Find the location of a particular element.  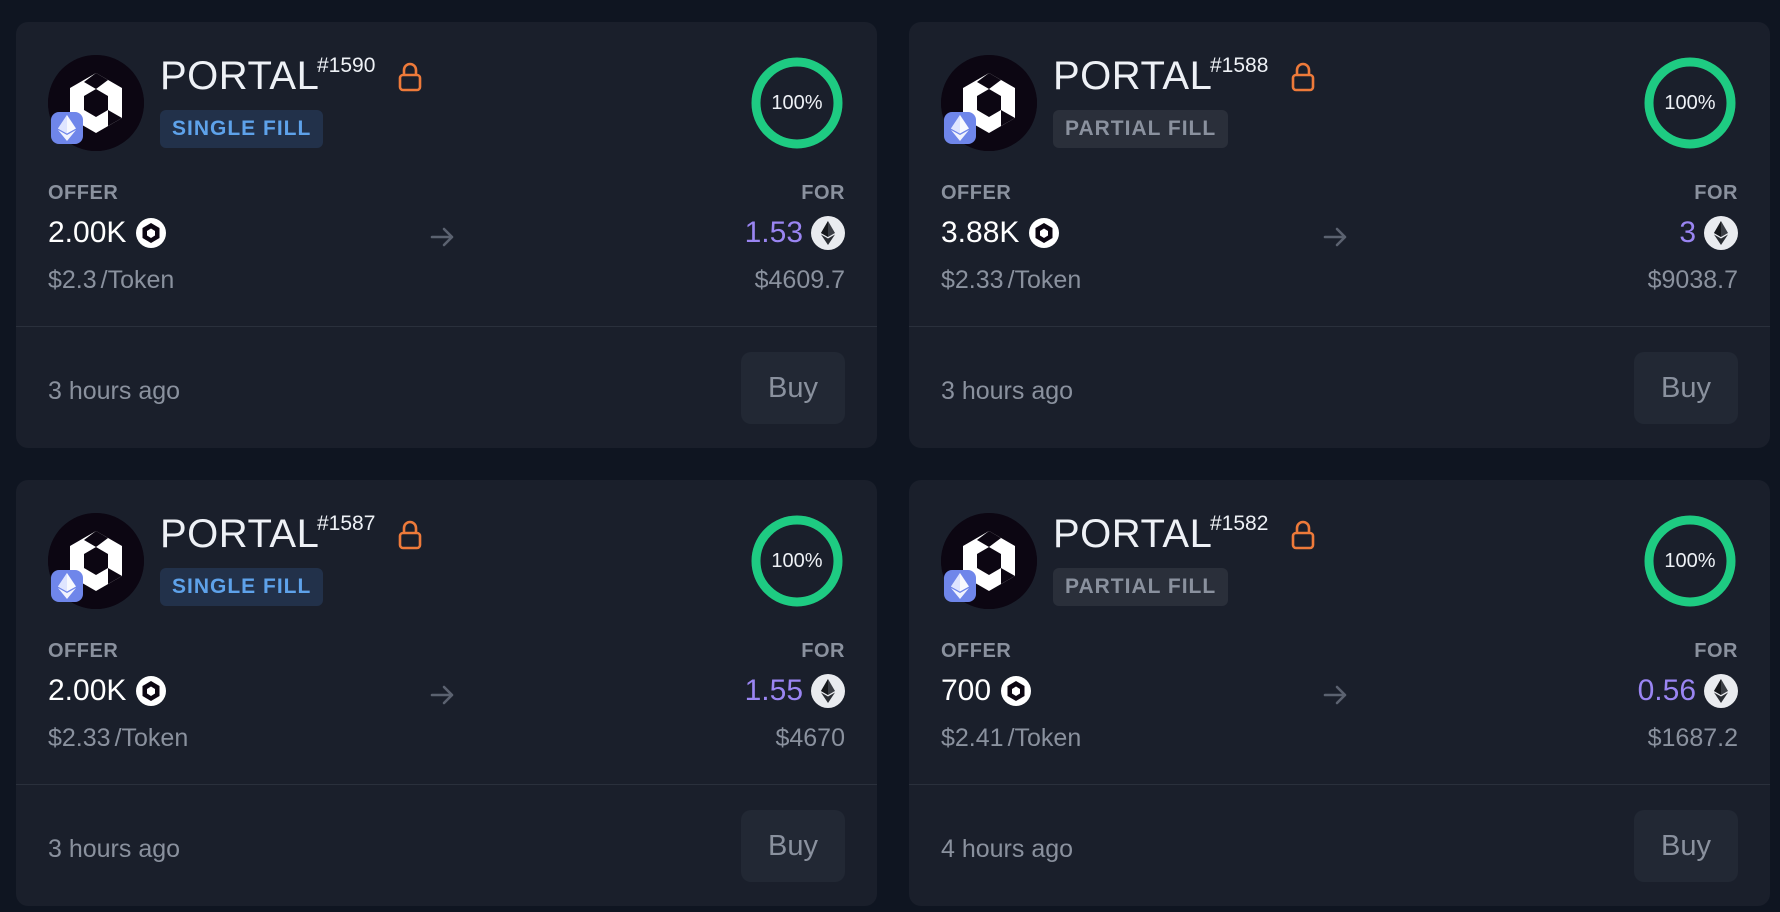

offer-price-per-token: $2.41/Token is located at coordinates (1011, 738).